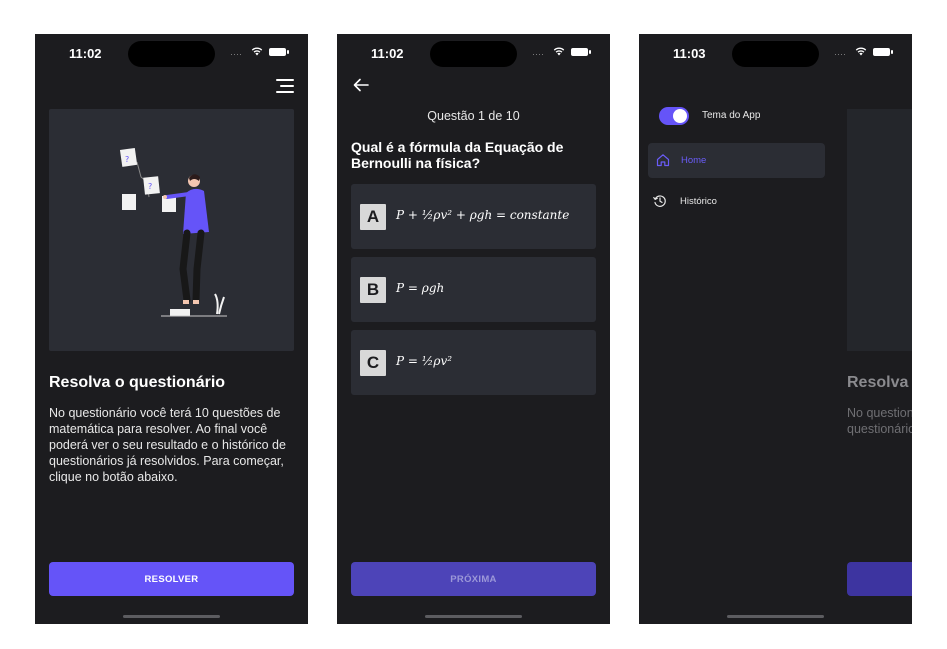 This screenshot has height=649, width=947. I want to click on drawer-item-label: Histórico, so click(698, 201).